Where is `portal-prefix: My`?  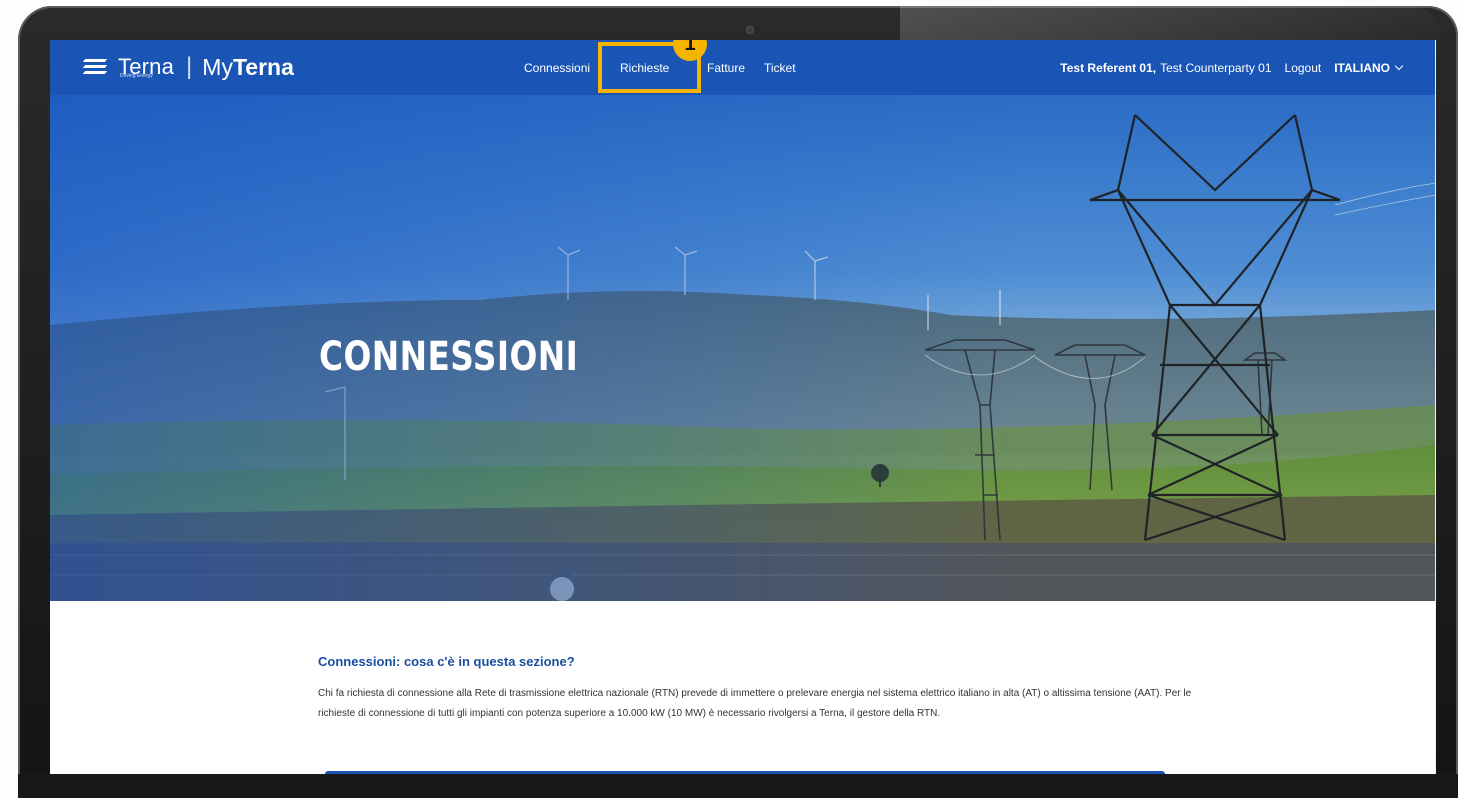
portal-prefix: My is located at coordinates (217, 67).